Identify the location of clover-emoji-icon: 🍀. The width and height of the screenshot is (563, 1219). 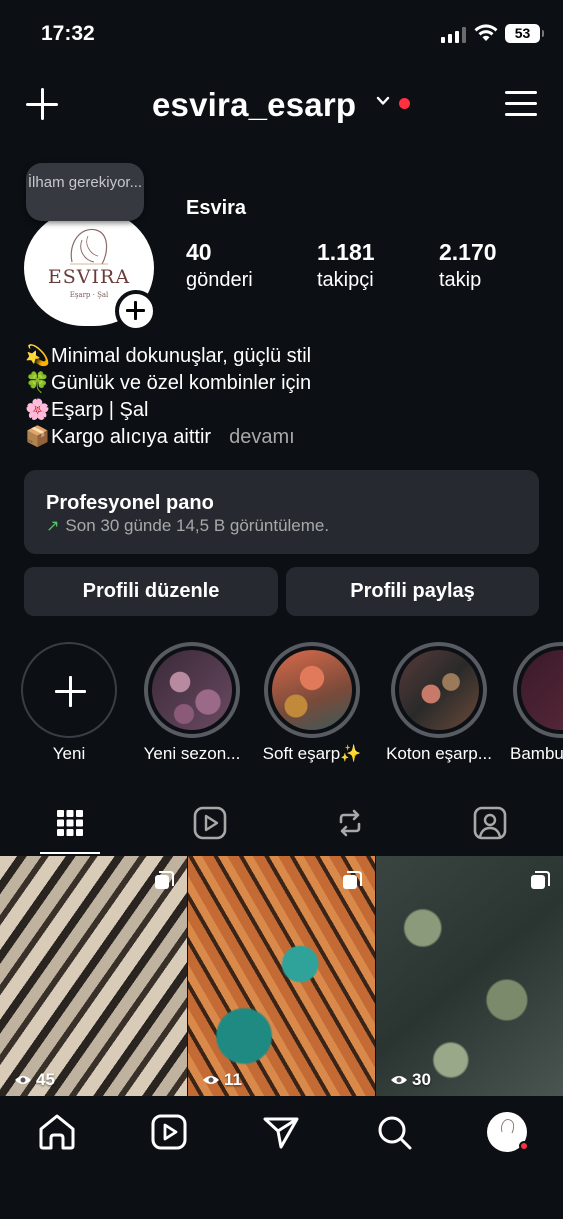
(37, 383).